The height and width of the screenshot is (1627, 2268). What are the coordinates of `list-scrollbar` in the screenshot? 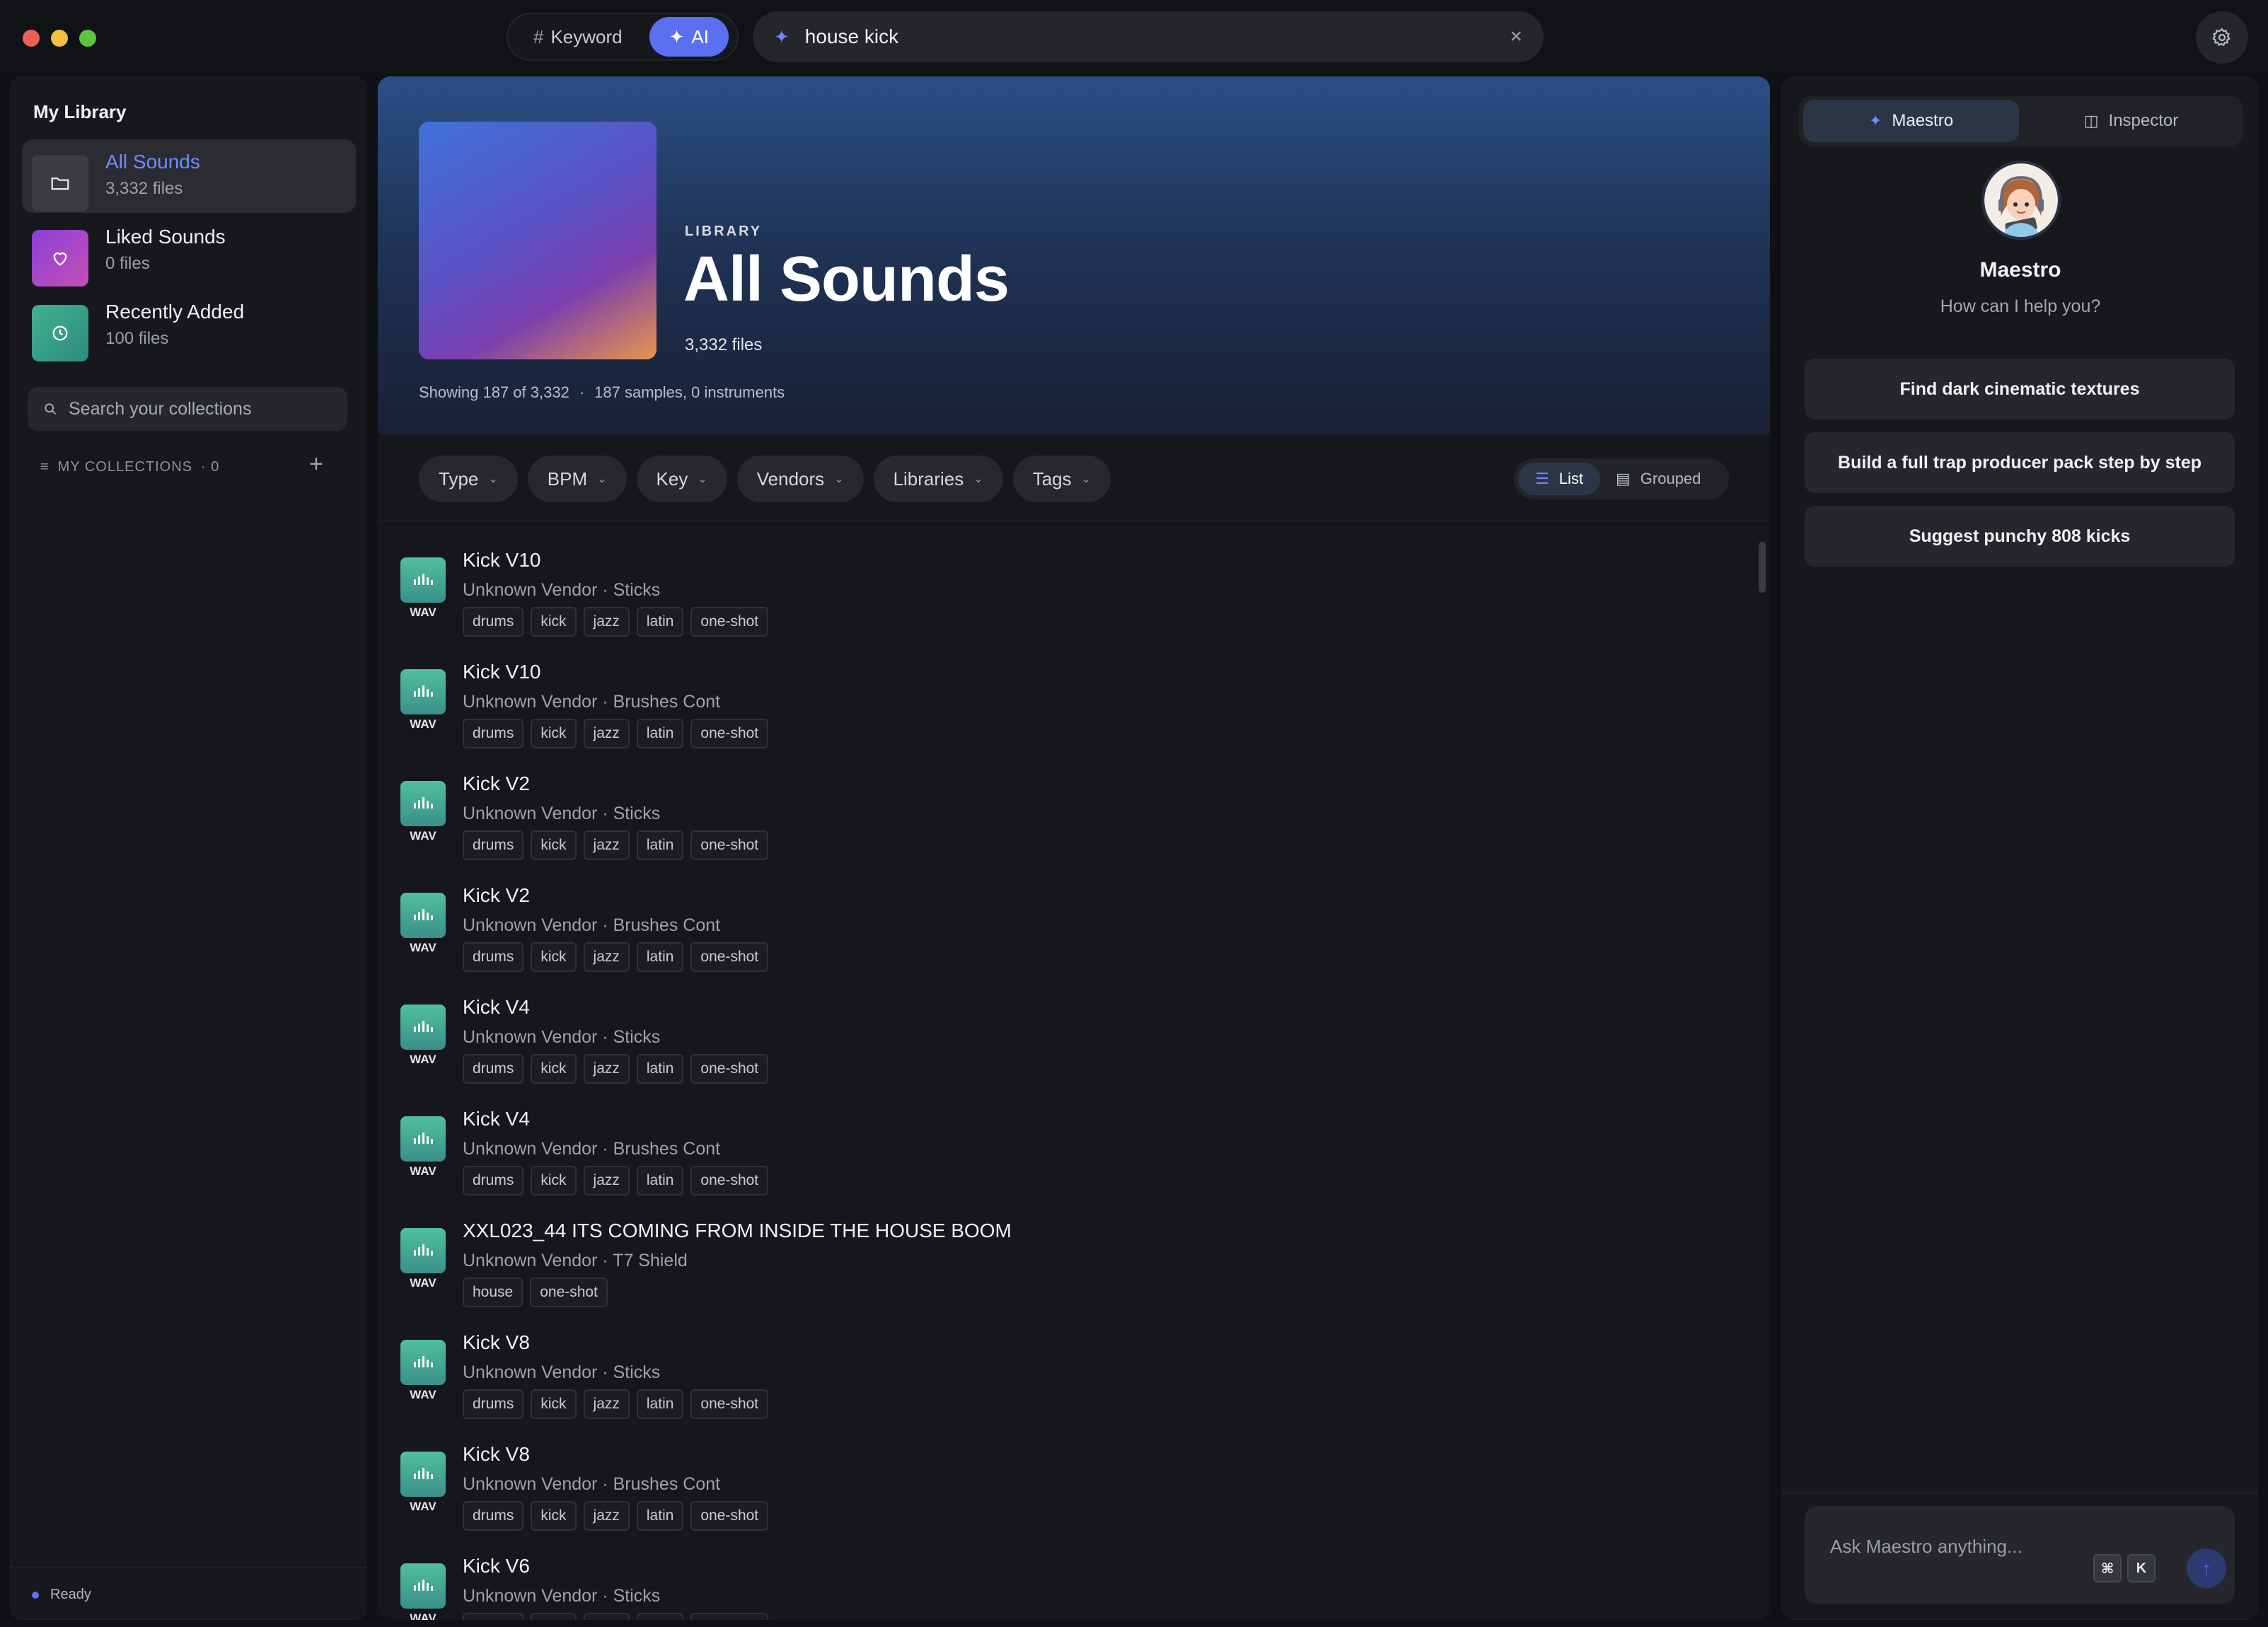 It's located at (1762, 567).